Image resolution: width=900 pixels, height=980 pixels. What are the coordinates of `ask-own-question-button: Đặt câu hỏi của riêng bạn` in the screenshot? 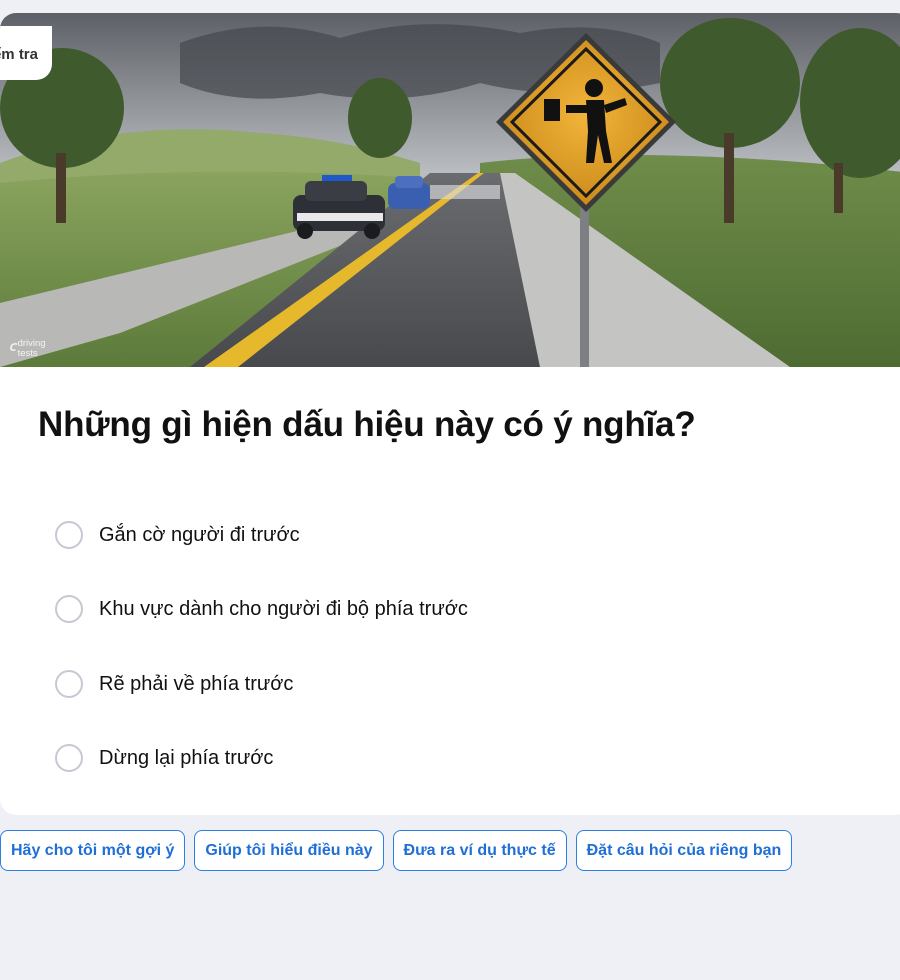 It's located at (684, 850).